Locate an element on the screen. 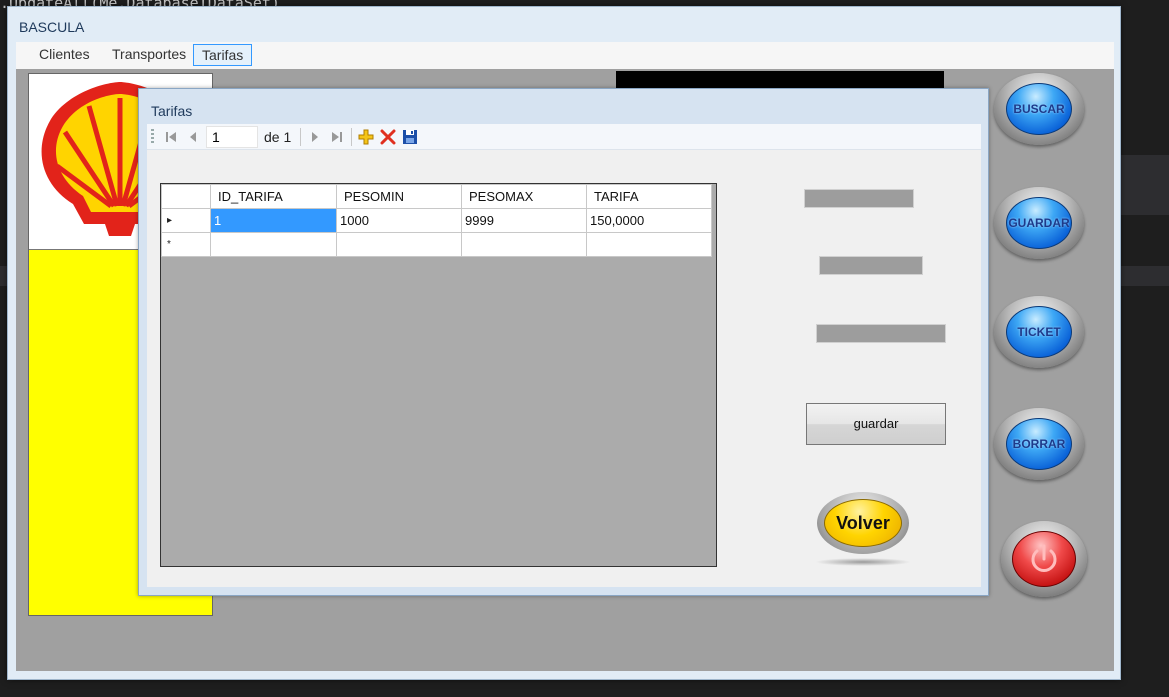 The image size is (1169, 697). row-header-corner is located at coordinates (186, 196).